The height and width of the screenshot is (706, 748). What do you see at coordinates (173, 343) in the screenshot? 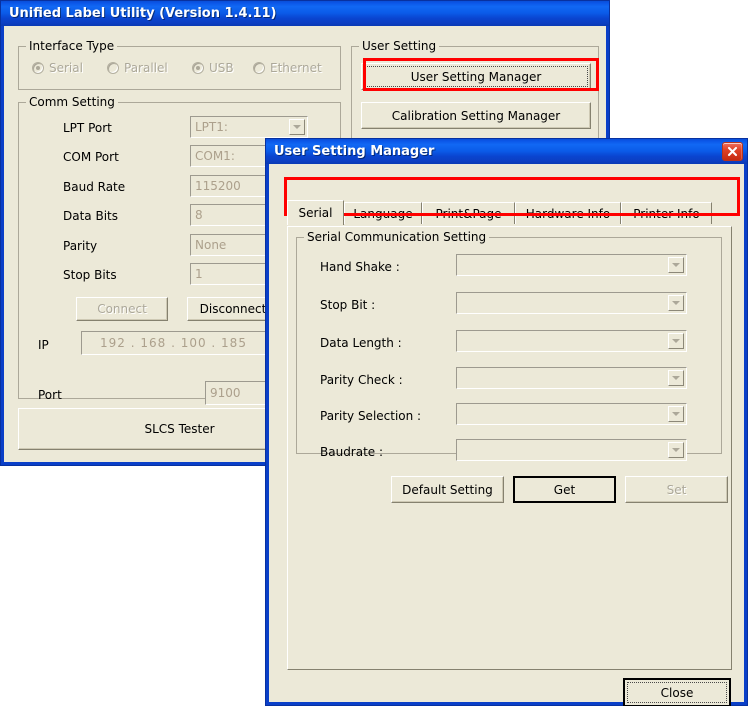
I see `ip-value: 192 . 168 . 100 . 185` at bounding box center [173, 343].